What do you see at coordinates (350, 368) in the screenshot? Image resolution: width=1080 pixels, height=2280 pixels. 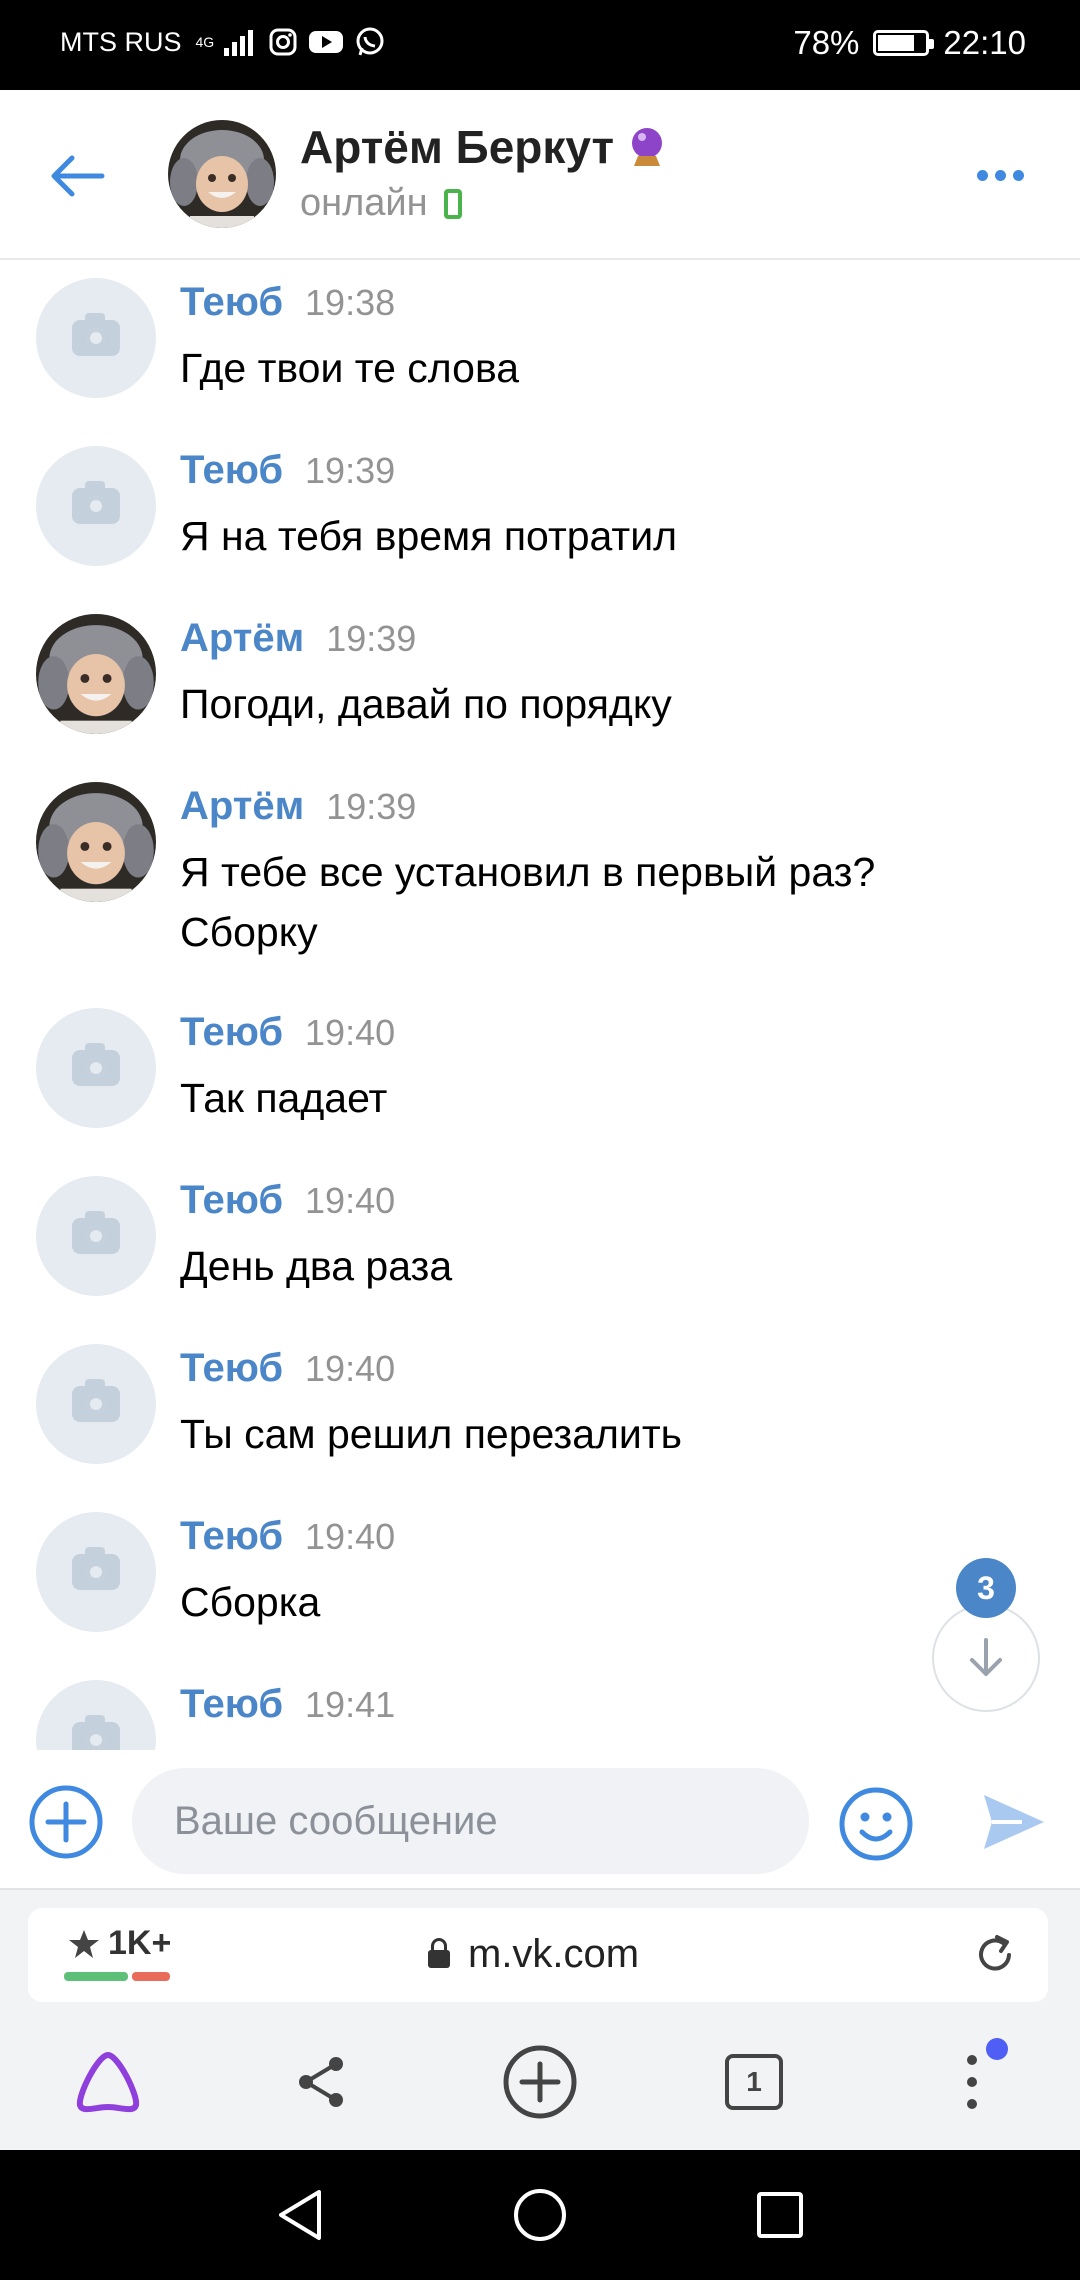 I see `message-text: Где твои те слова` at bounding box center [350, 368].